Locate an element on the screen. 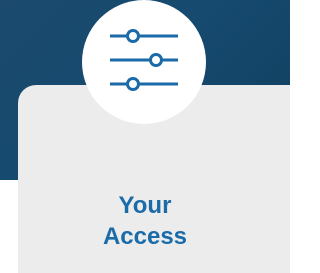  sliders-icon is located at coordinates (144, 60).